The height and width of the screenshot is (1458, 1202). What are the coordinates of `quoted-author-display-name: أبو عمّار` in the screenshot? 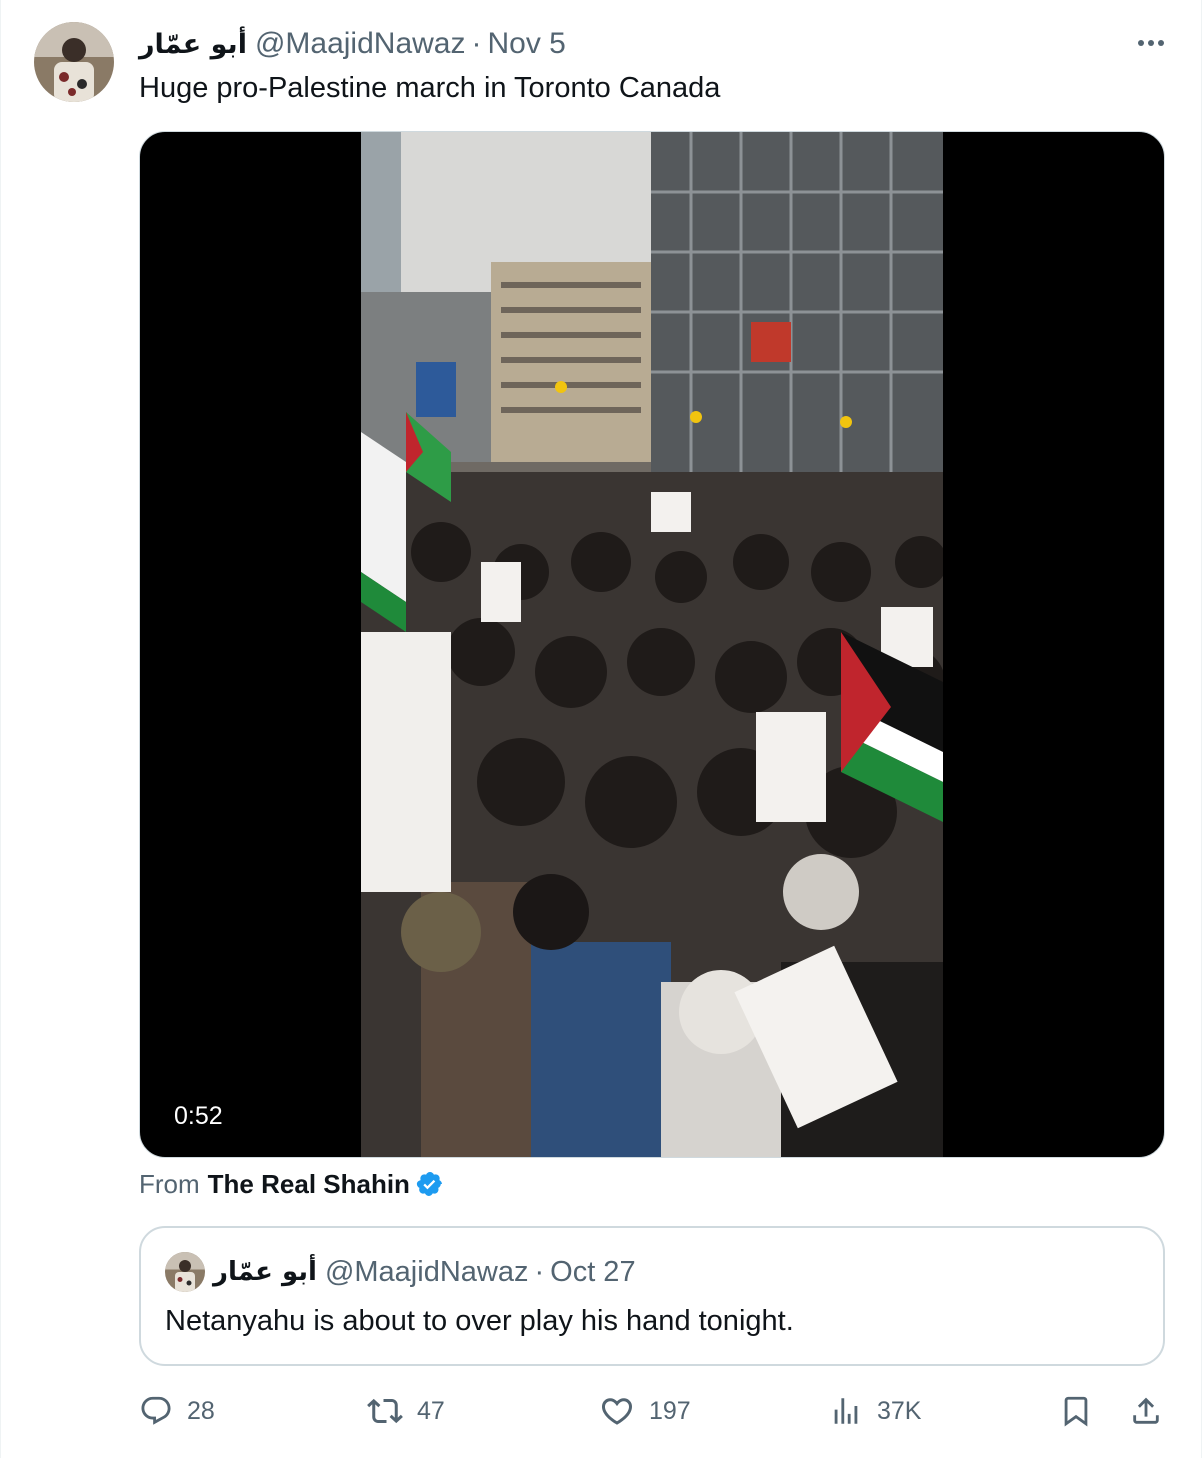 It's located at (265, 1272).